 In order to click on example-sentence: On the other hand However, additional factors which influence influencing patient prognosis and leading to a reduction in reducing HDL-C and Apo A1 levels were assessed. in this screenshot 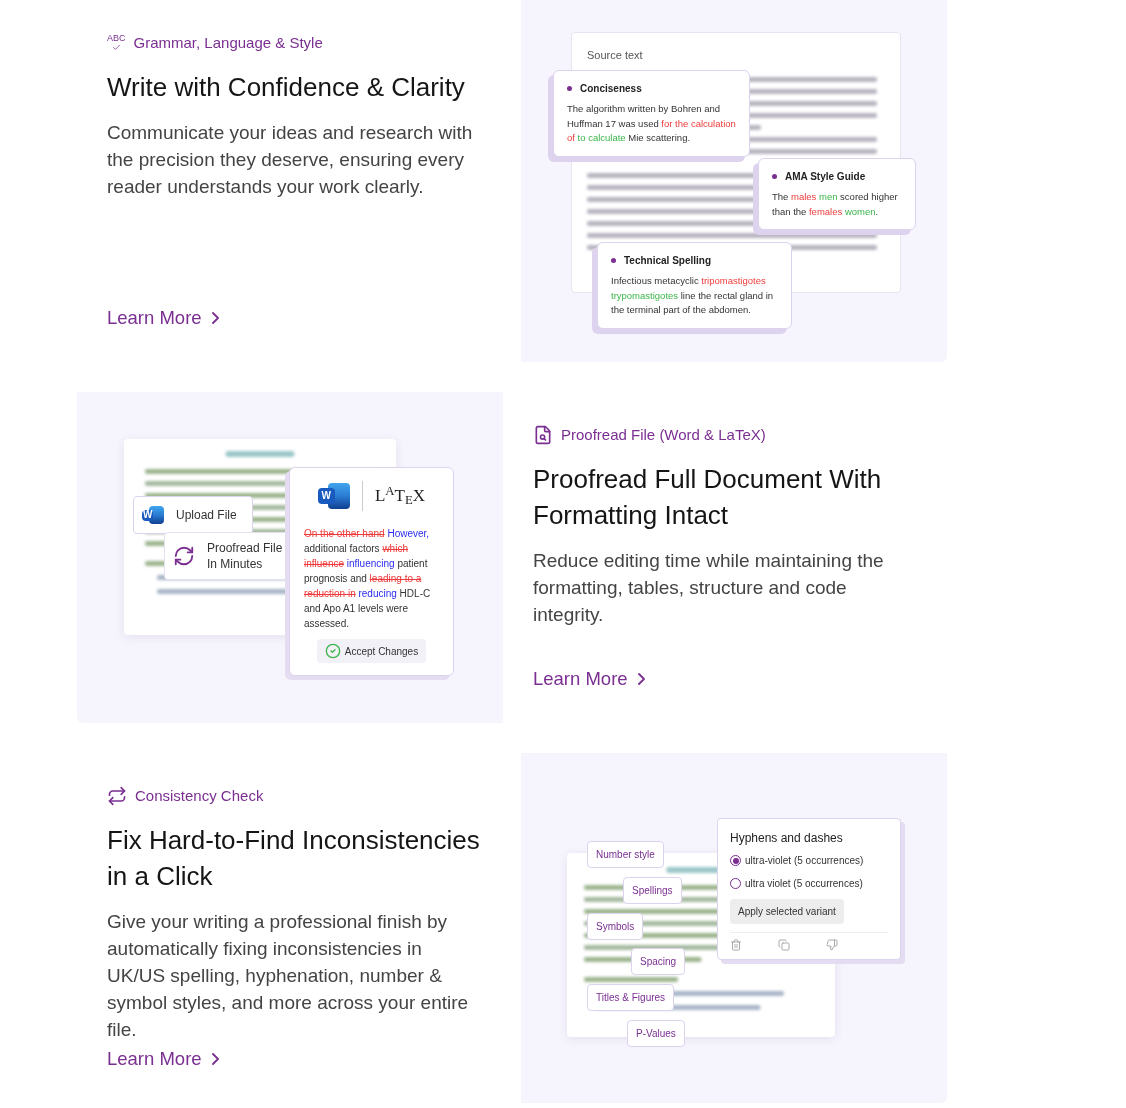, I will do `click(368, 579)`.